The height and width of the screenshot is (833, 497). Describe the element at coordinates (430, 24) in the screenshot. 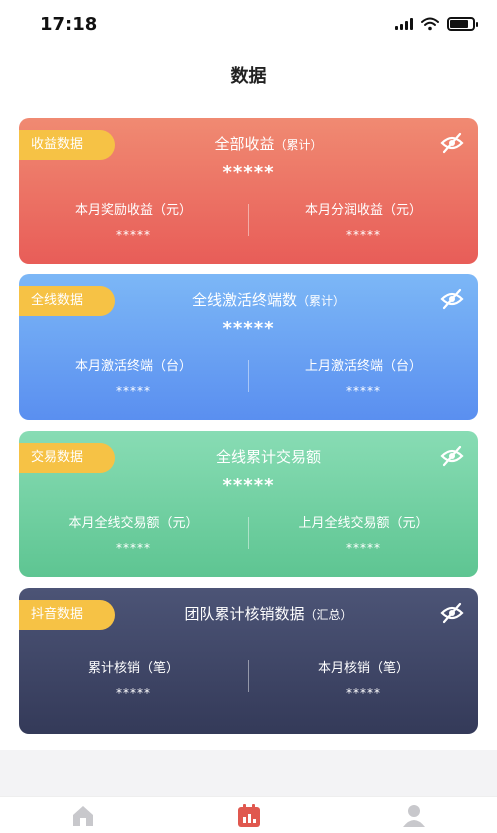

I see `wifi-icon` at that location.